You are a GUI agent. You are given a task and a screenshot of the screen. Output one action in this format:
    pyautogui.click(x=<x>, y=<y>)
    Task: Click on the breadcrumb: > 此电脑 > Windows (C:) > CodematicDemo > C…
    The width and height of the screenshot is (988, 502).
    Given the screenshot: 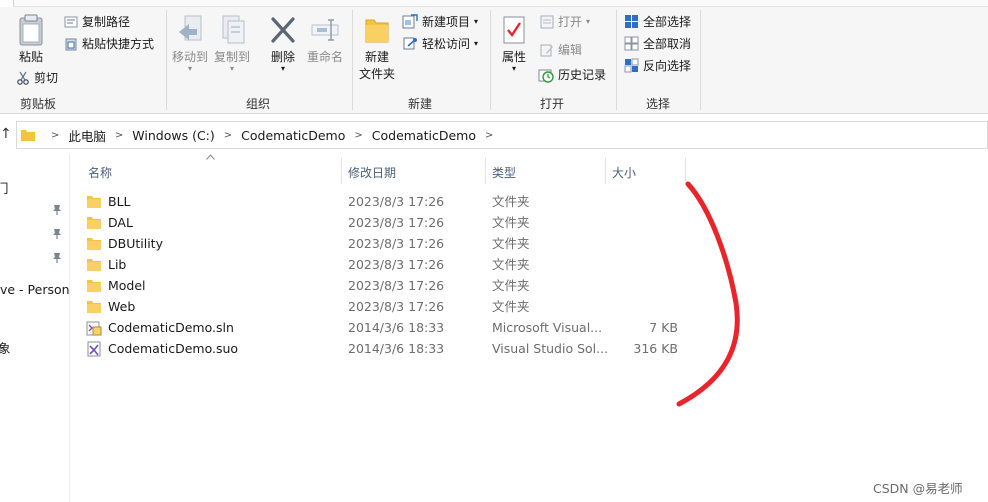 What is the action you would take?
    pyautogui.click(x=261, y=135)
    